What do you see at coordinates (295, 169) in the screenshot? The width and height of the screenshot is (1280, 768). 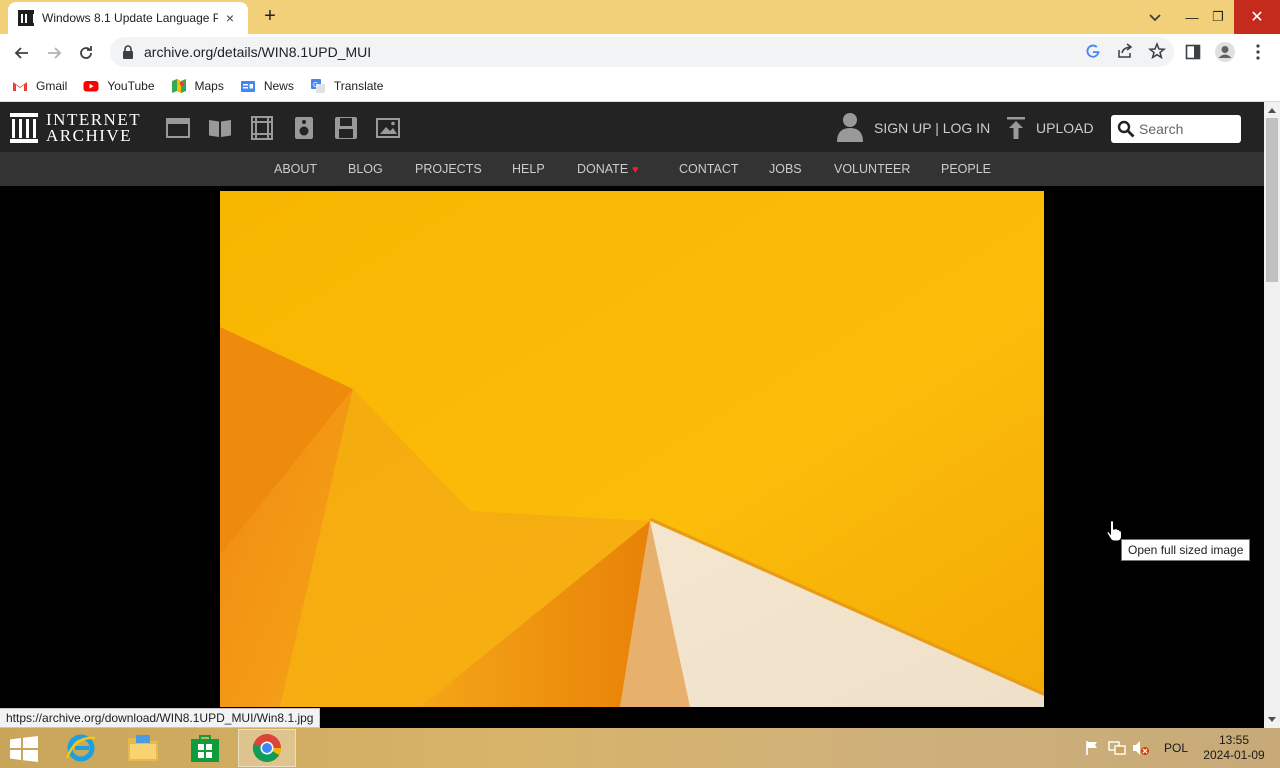 I see `nav-about: ABOUT` at bounding box center [295, 169].